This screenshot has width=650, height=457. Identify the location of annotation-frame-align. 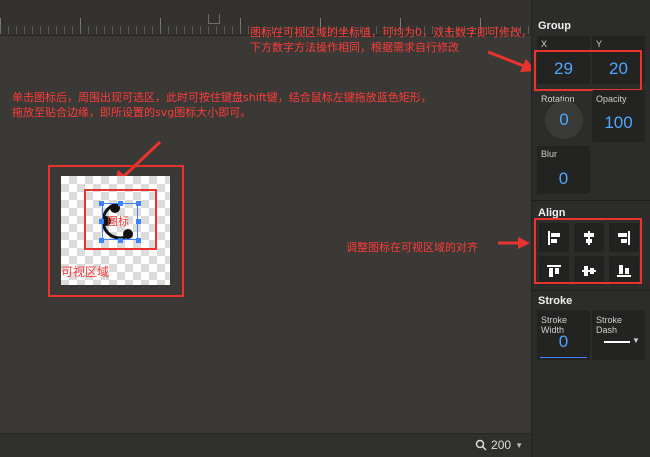
(588, 251).